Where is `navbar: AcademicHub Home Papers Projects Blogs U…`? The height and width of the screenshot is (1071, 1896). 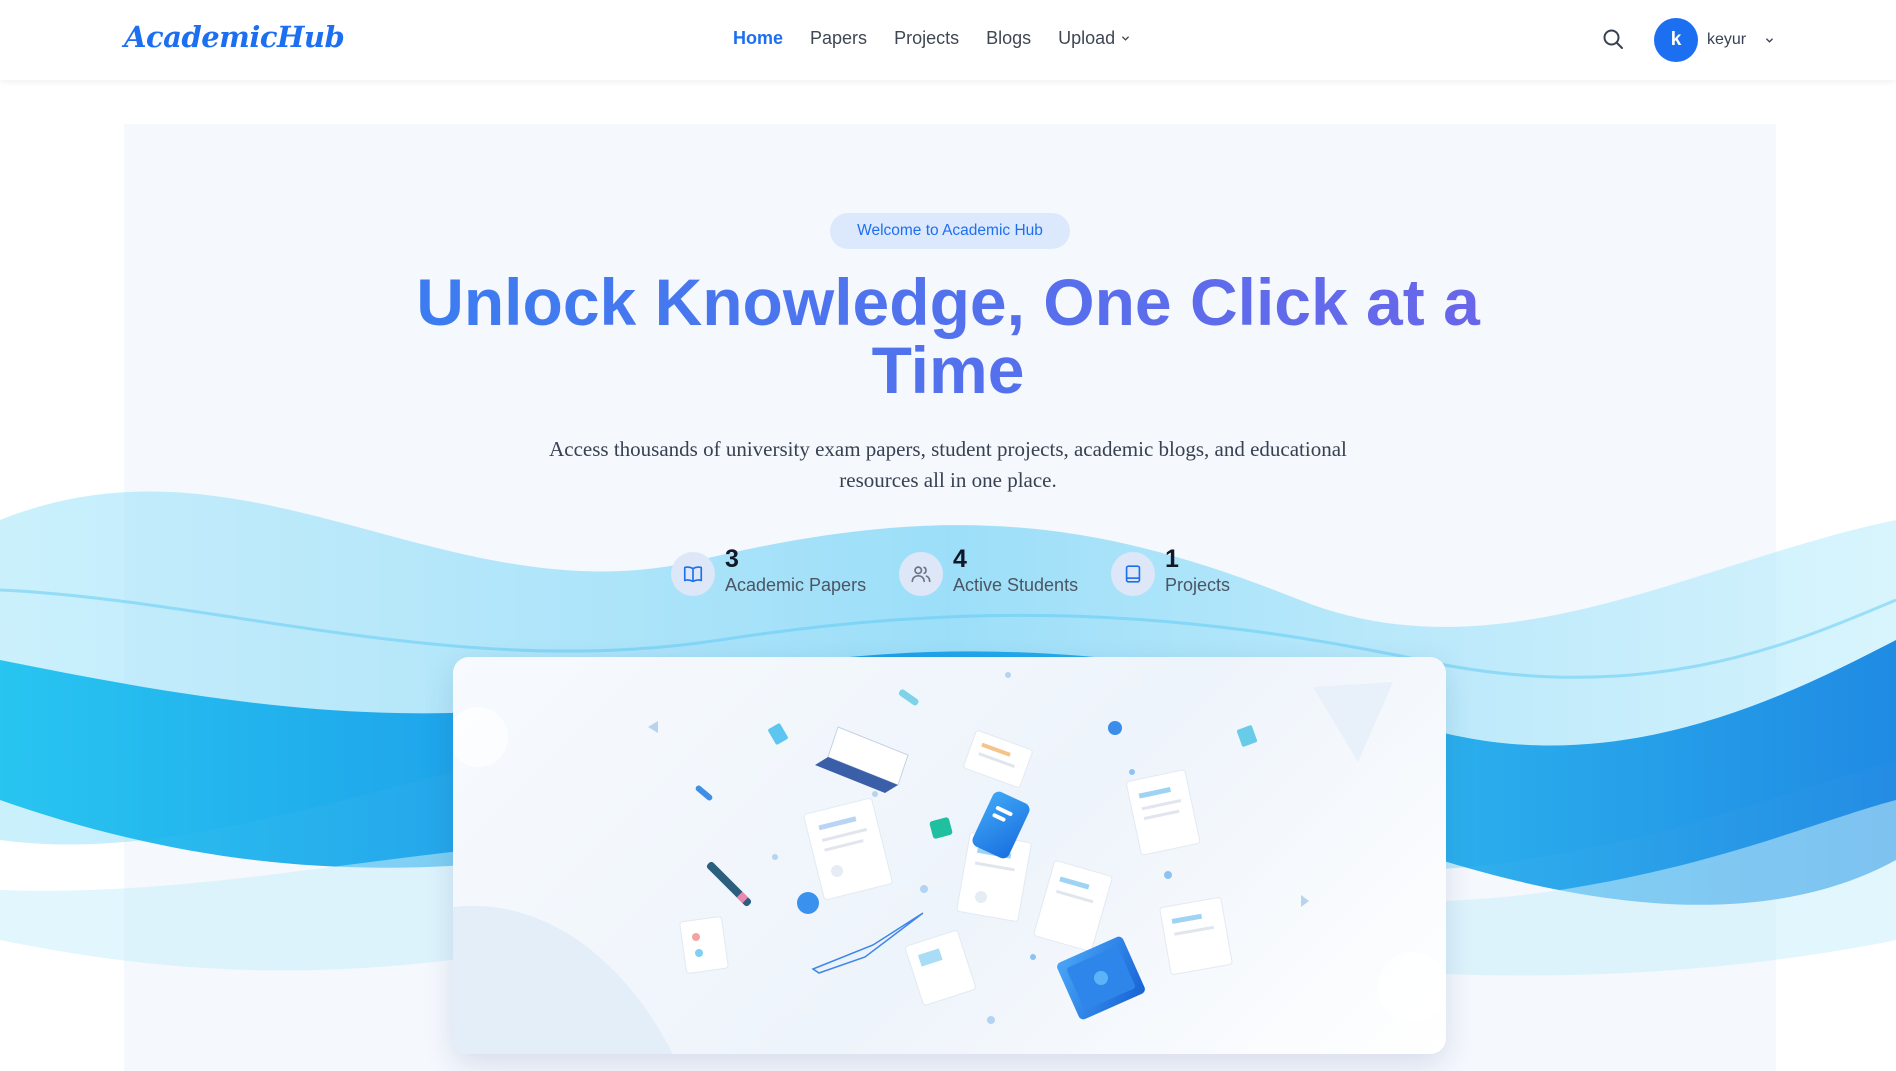 navbar: AcademicHub Home Papers Projects Blogs U… is located at coordinates (948, 40).